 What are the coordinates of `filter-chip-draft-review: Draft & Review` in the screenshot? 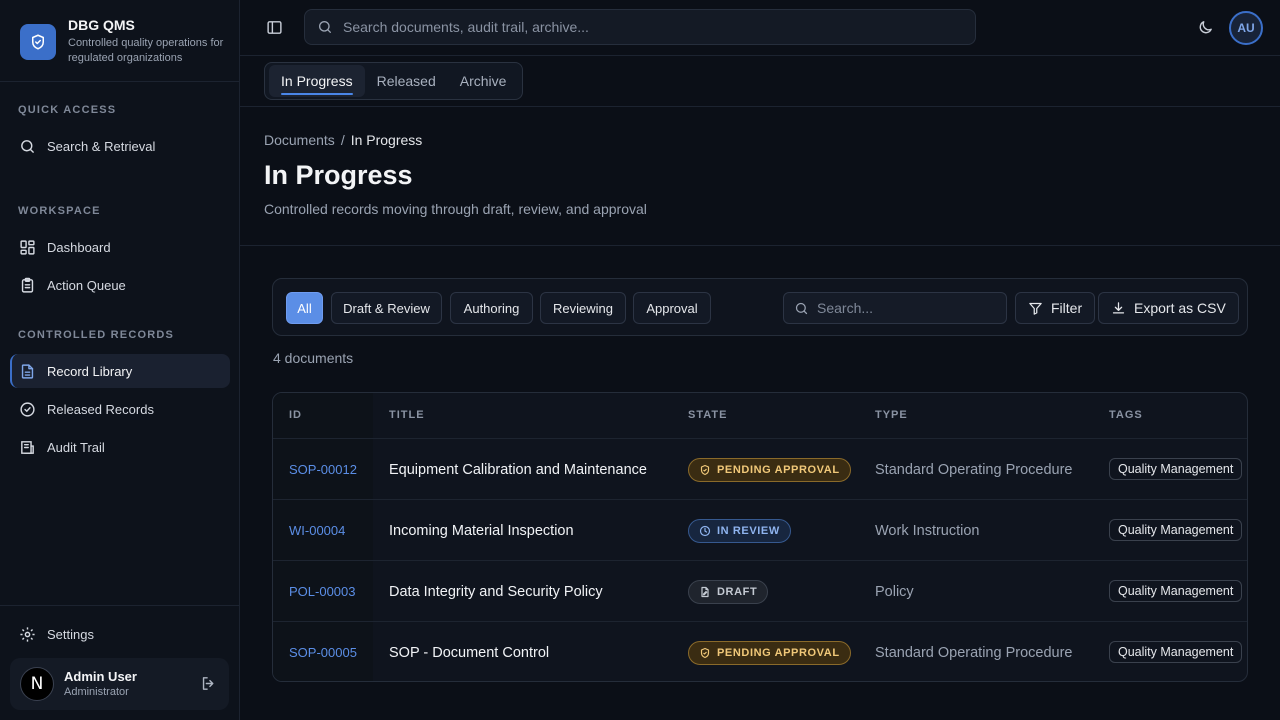 It's located at (386, 308).